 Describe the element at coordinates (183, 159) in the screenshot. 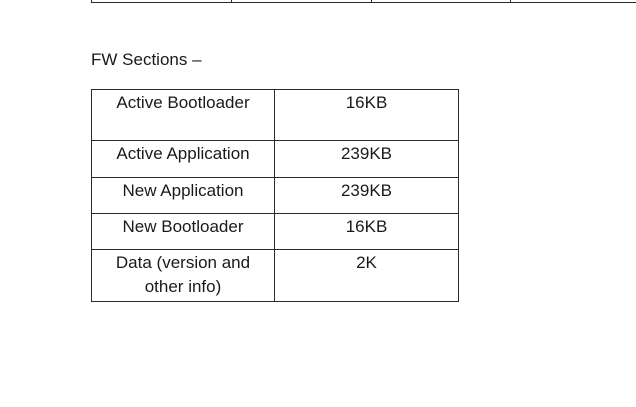

I see `section-name-cell: Active Application` at that location.